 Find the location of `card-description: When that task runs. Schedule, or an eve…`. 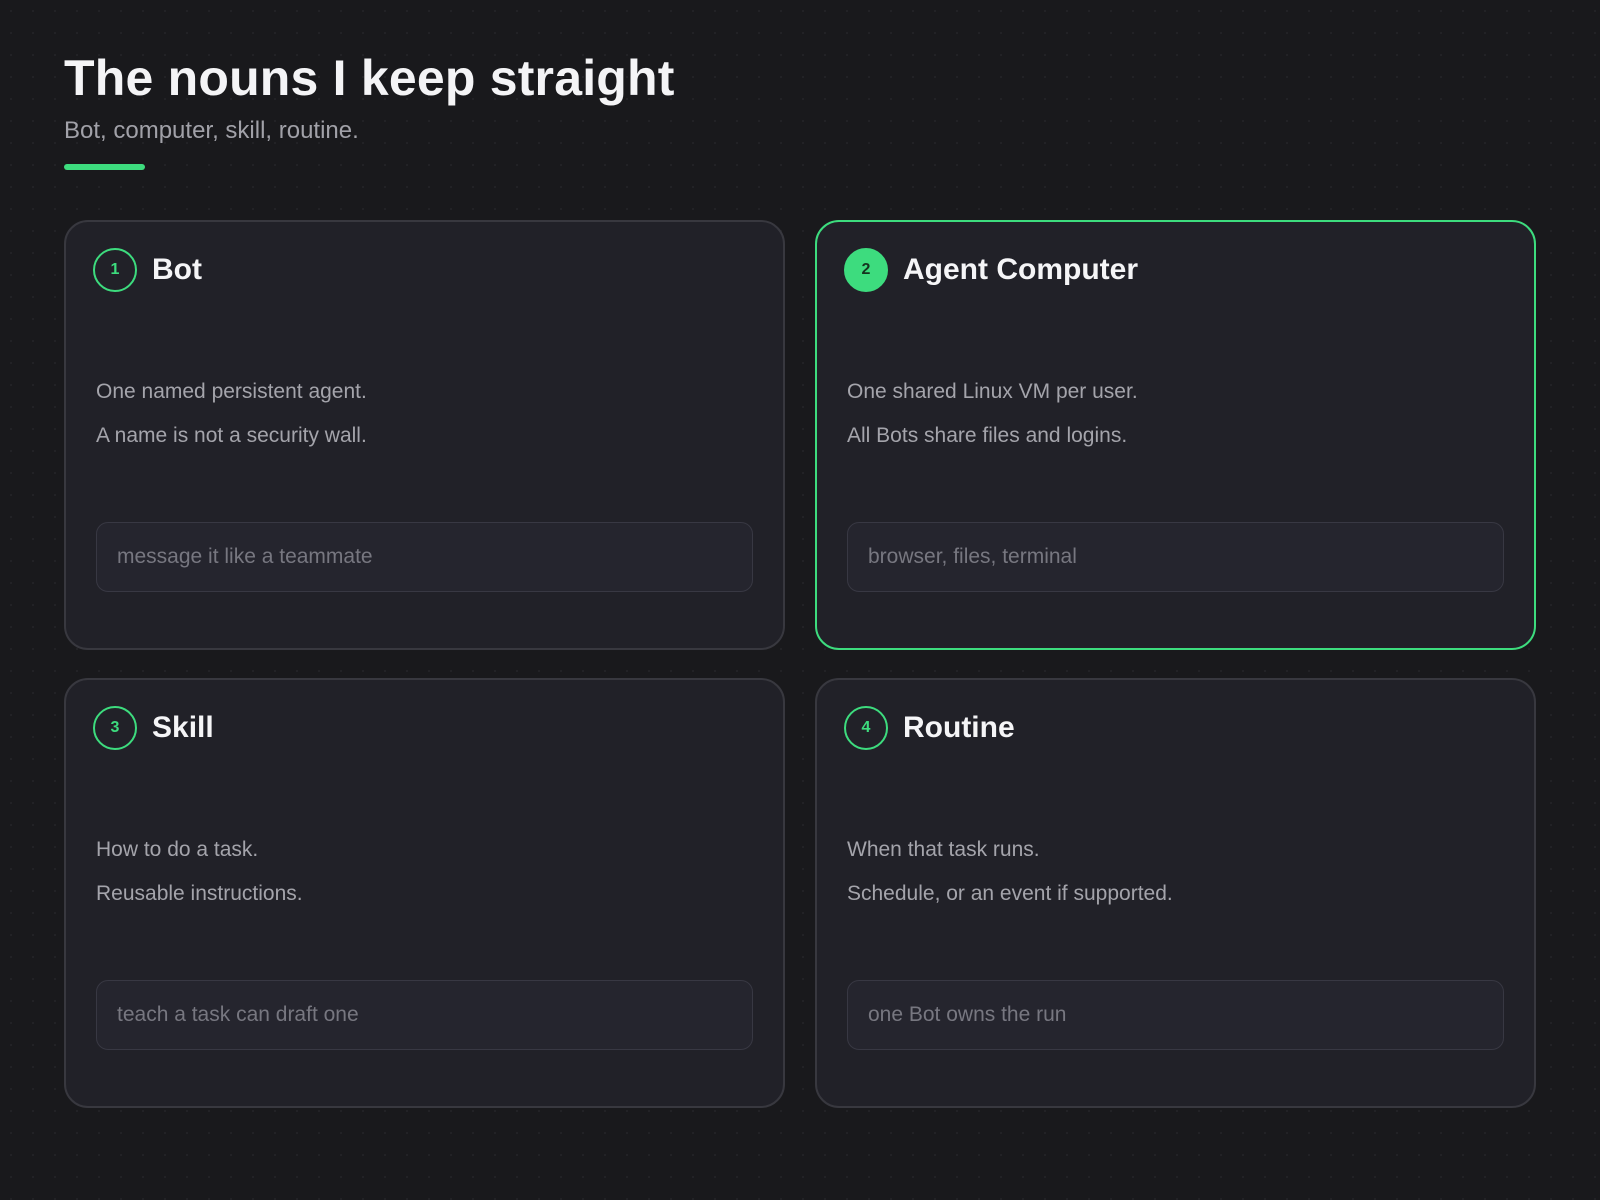

card-description: When that task runs. Schedule, or an eve… is located at coordinates (1010, 880).